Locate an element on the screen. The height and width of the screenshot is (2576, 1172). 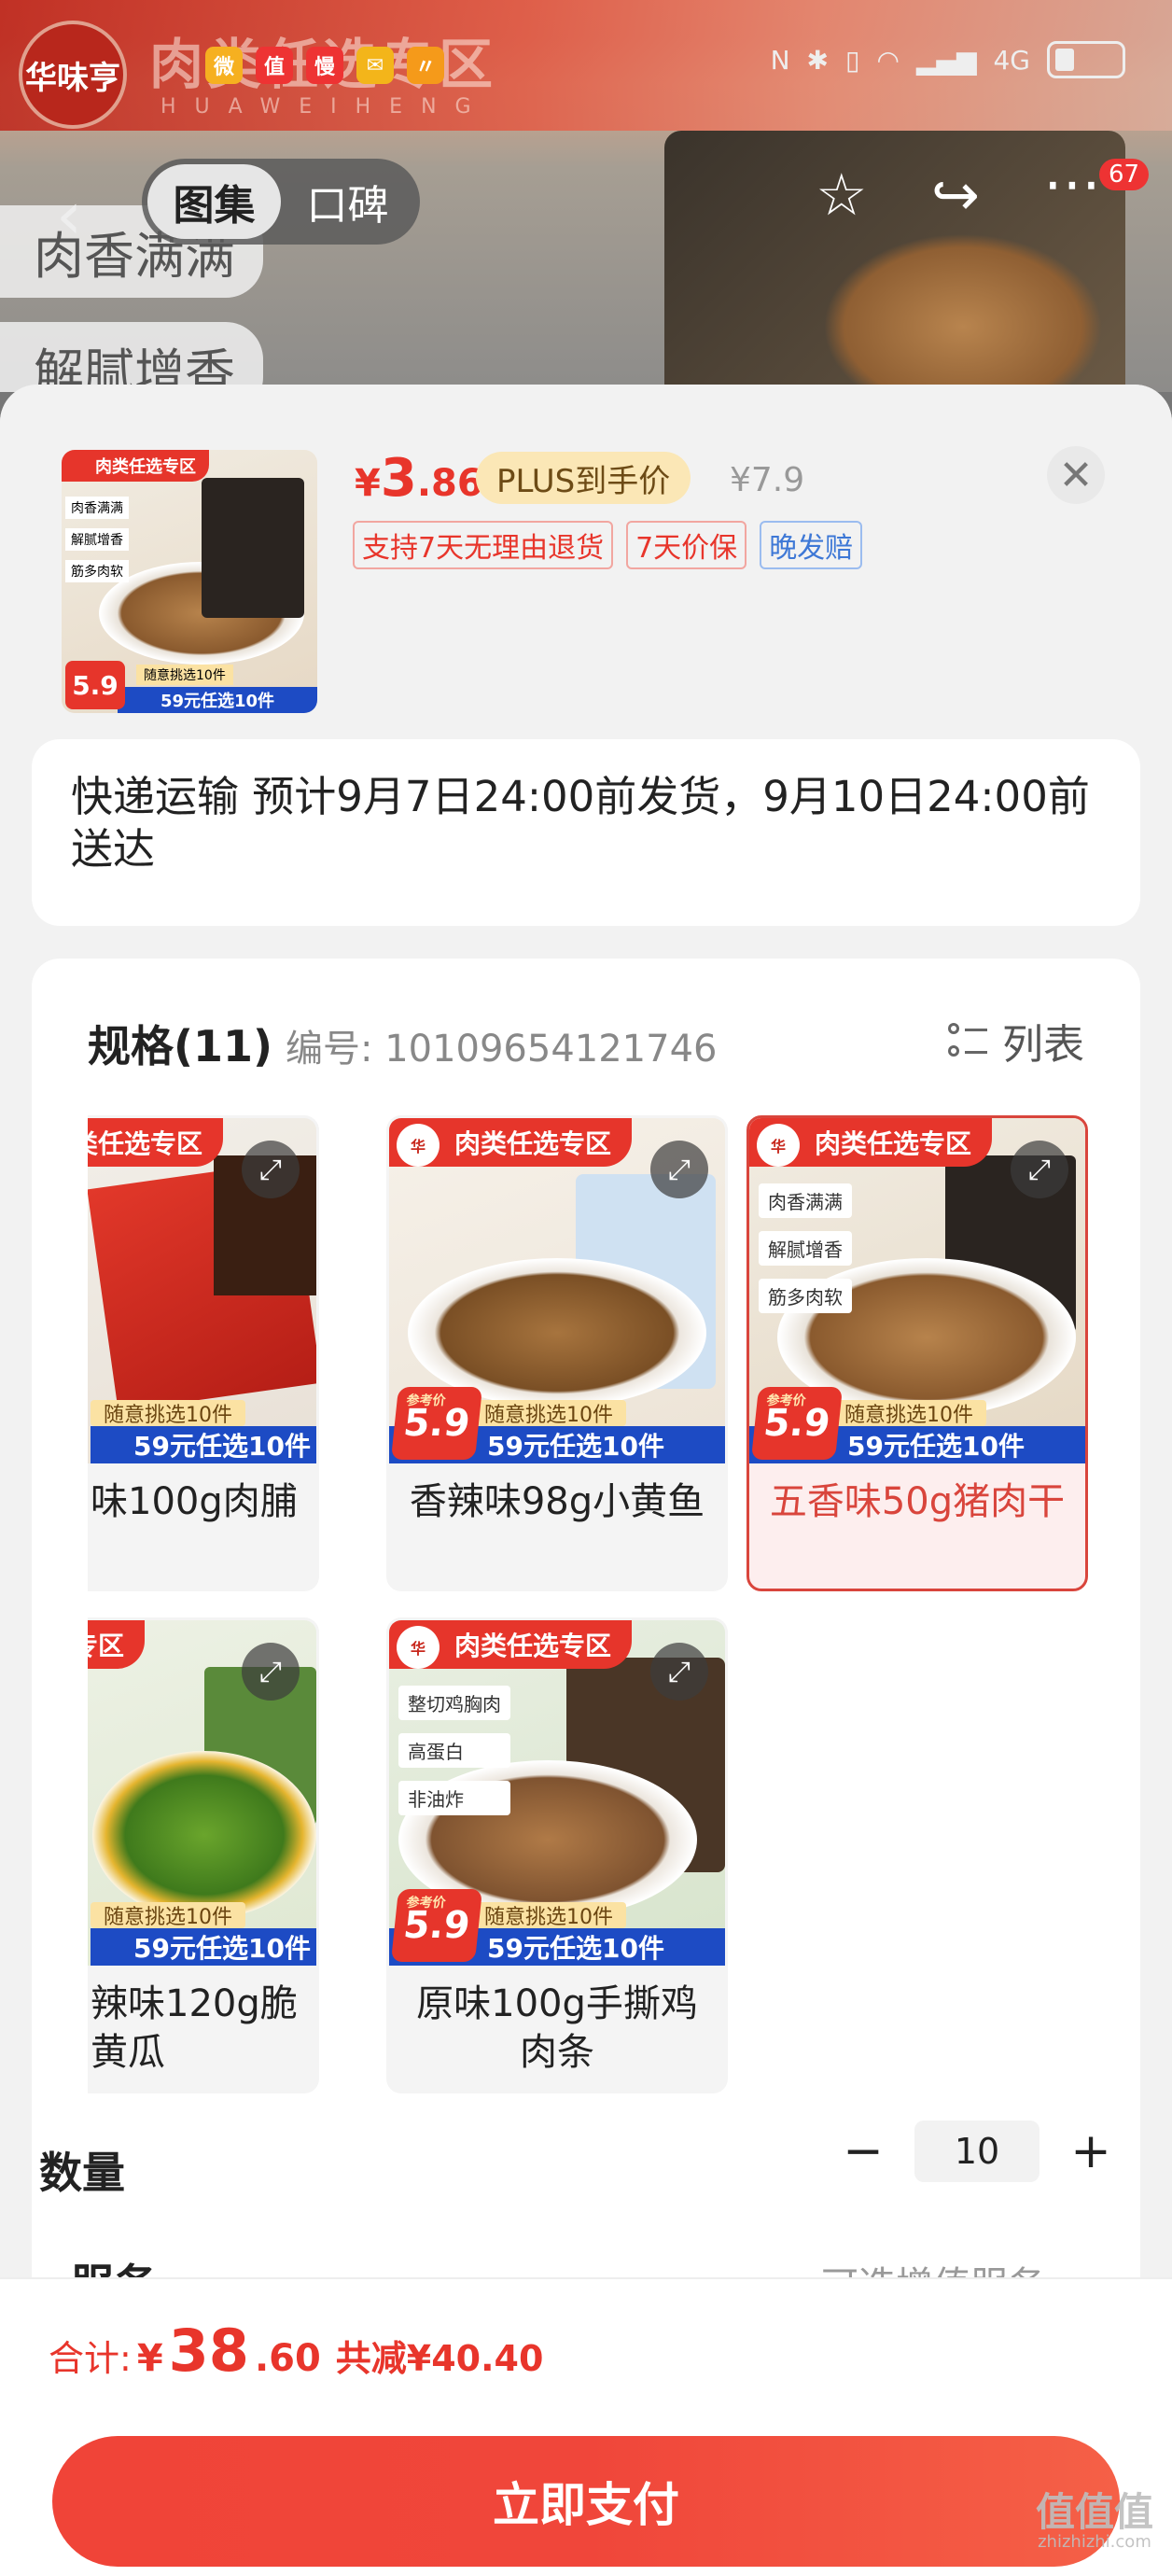
option-chip: 非油炸 is located at coordinates (454, 1798).